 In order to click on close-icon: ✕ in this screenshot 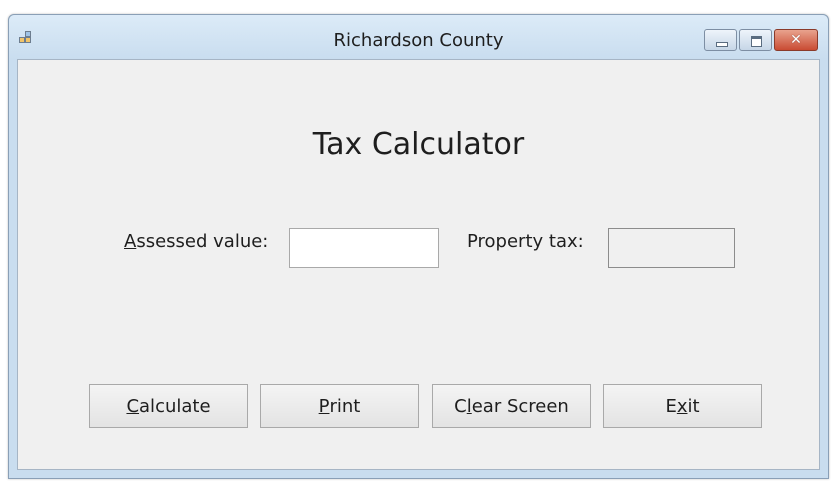, I will do `click(796, 40)`.